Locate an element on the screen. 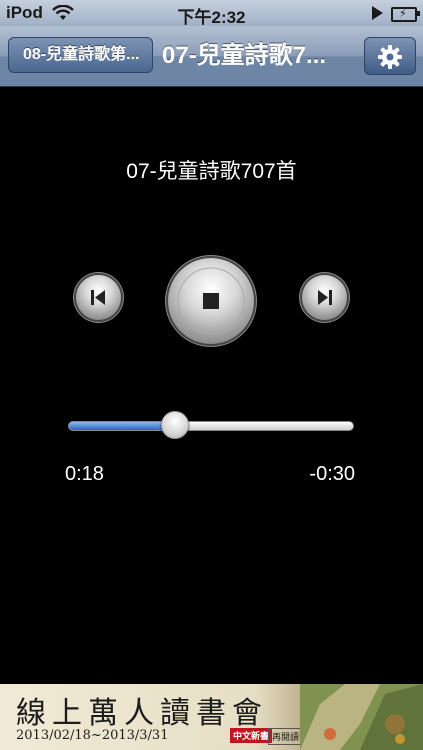 The image size is (423, 750). previous-track-button is located at coordinates (98, 297).